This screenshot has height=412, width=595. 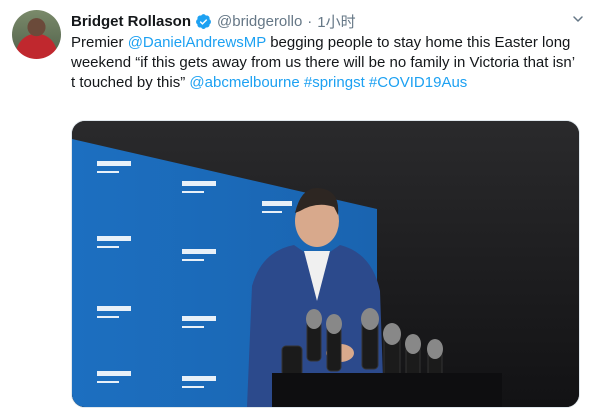 I want to click on chevron-down-icon, so click(x=578, y=21).